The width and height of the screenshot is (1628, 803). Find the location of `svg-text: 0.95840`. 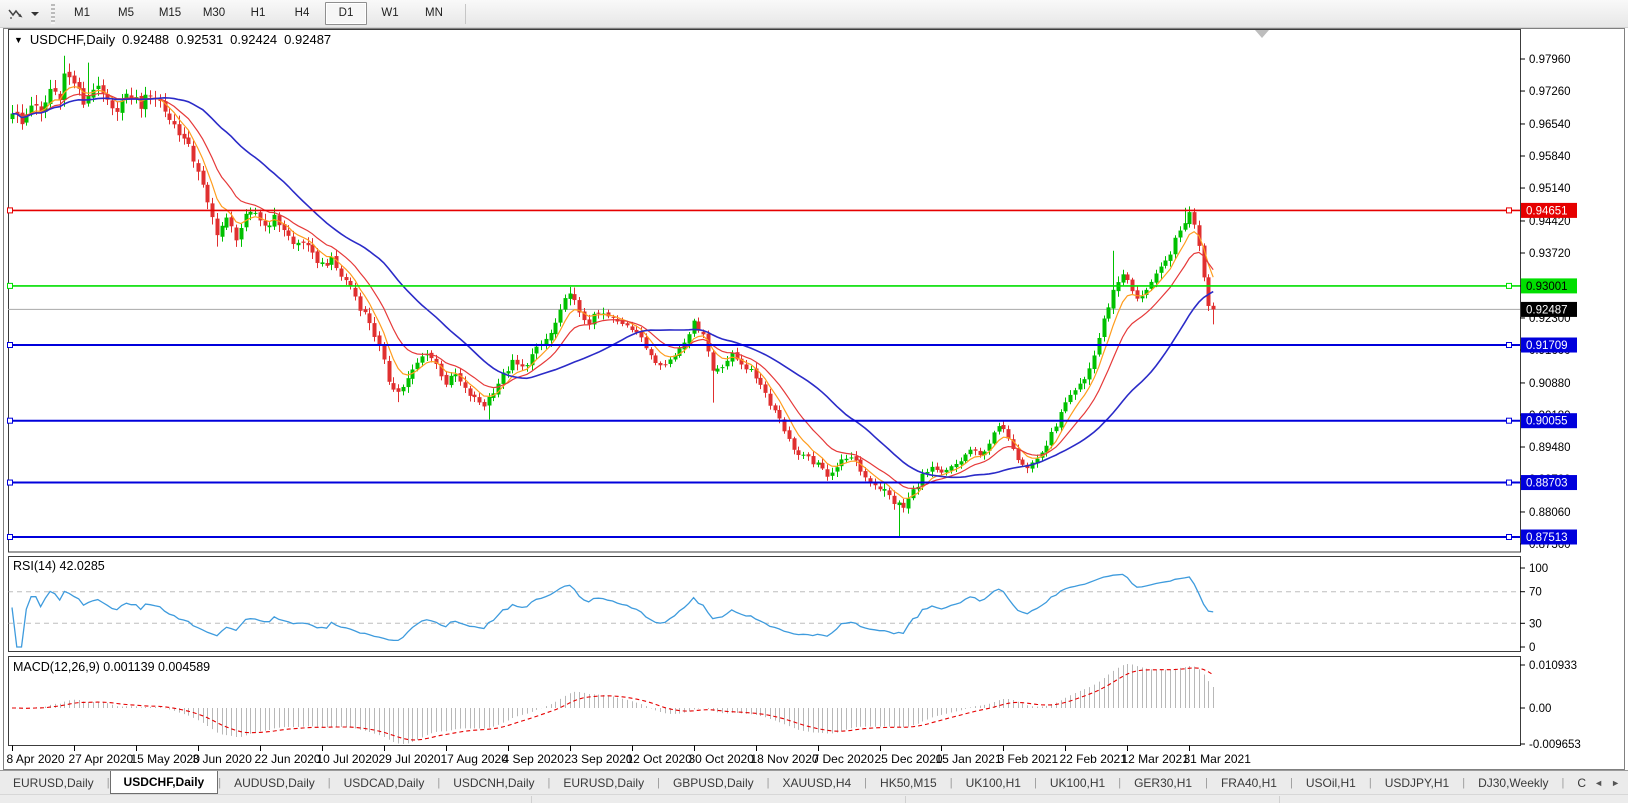

svg-text: 0.95840 is located at coordinates (1550, 157).